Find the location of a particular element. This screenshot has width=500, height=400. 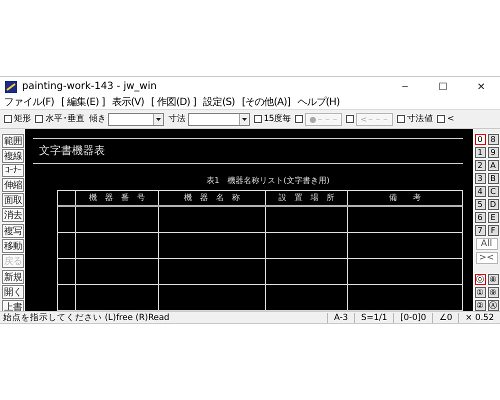

layer-button: E is located at coordinates (493, 217).